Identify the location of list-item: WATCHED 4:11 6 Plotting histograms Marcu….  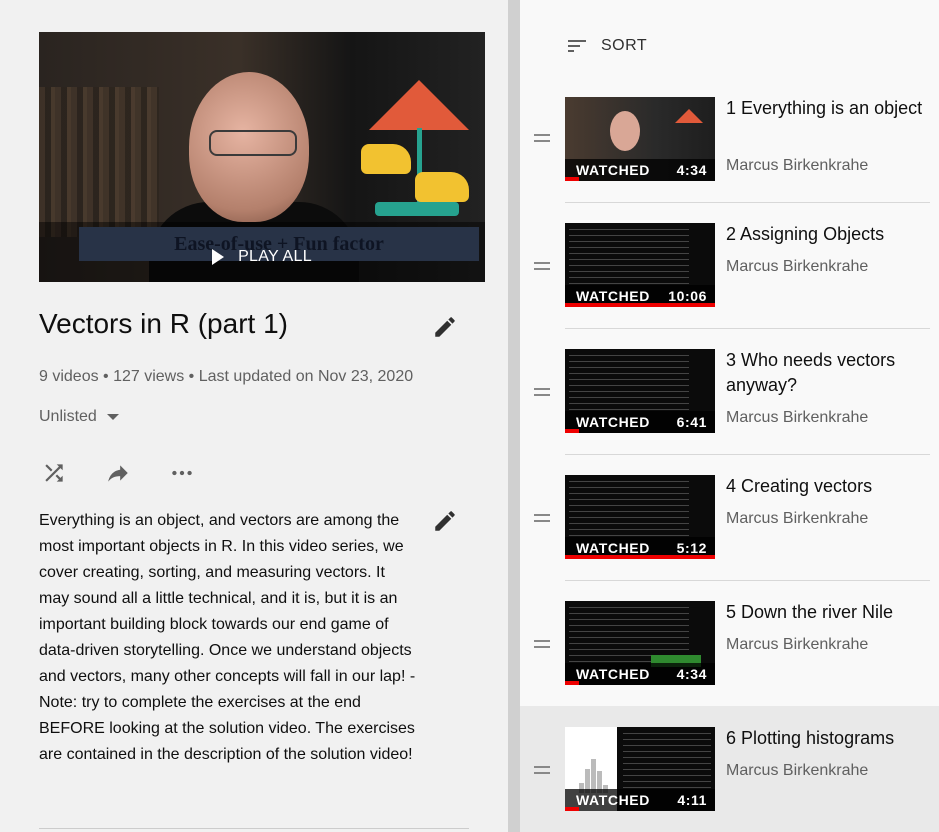
(729, 769).